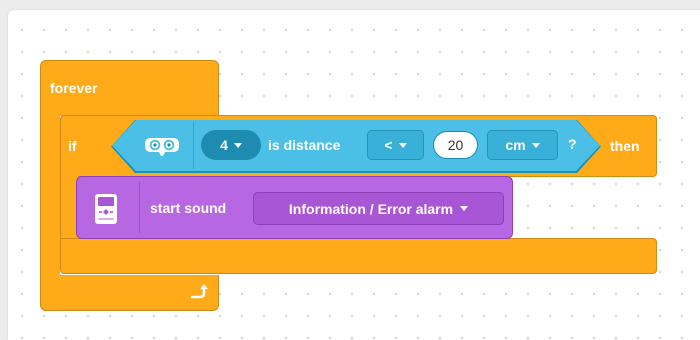 Image resolution: width=700 pixels, height=340 pixels. What do you see at coordinates (106, 209) in the screenshot?
I see `ev3-brick-icon` at bounding box center [106, 209].